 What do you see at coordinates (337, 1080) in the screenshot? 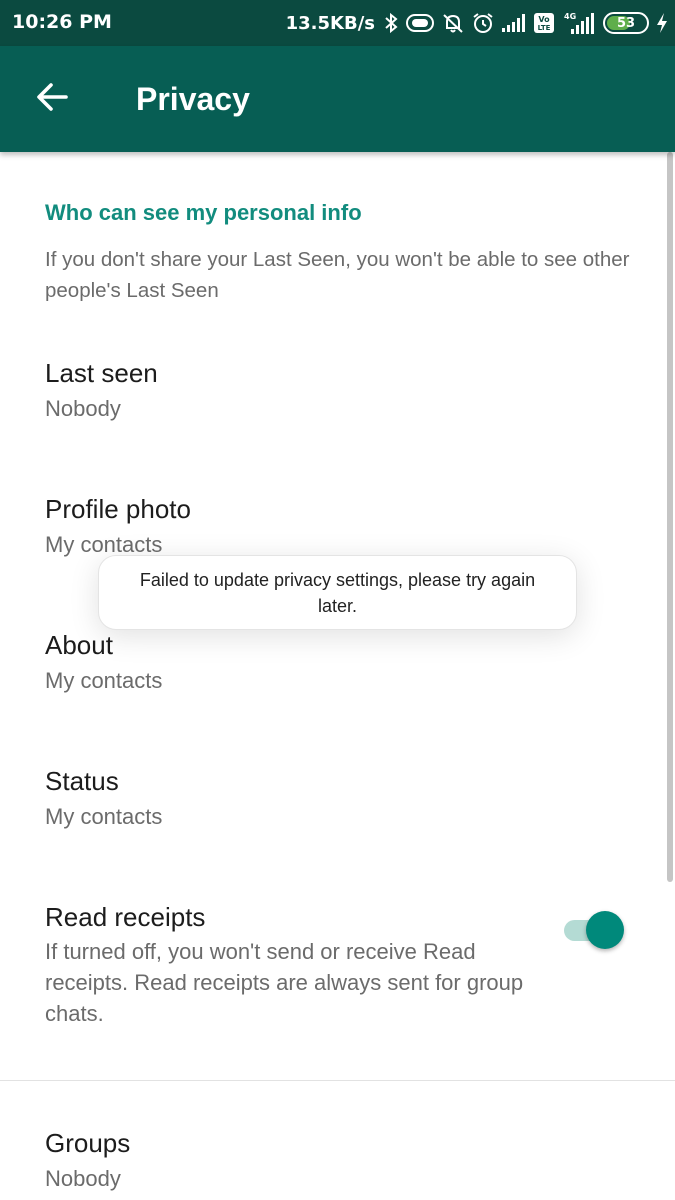
I see `divider` at bounding box center [337, 1080].